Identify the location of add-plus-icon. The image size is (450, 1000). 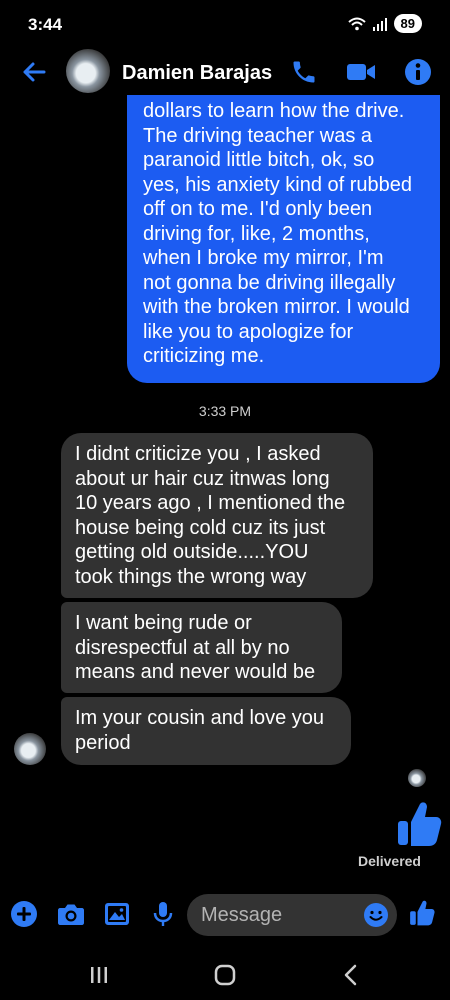
(24, 914).